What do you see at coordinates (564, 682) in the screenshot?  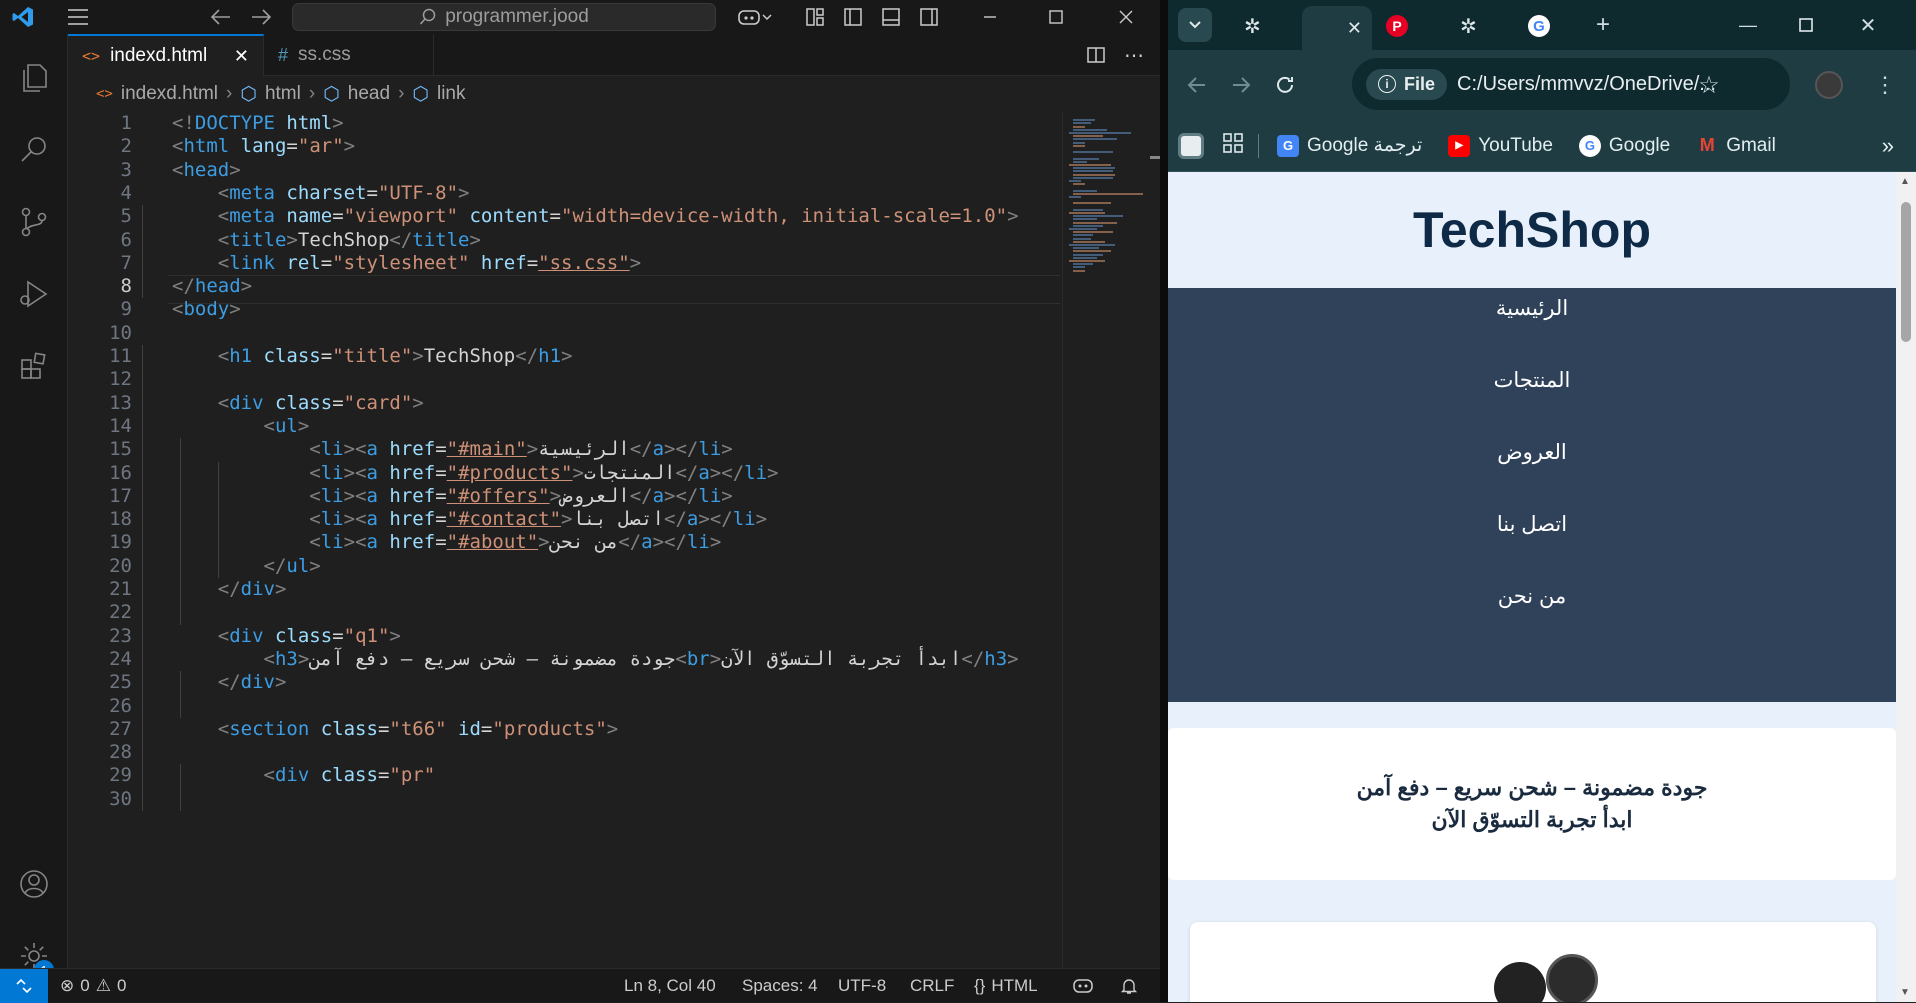 I see `code-line: 25 </div>` at bounding box center [564, 682].